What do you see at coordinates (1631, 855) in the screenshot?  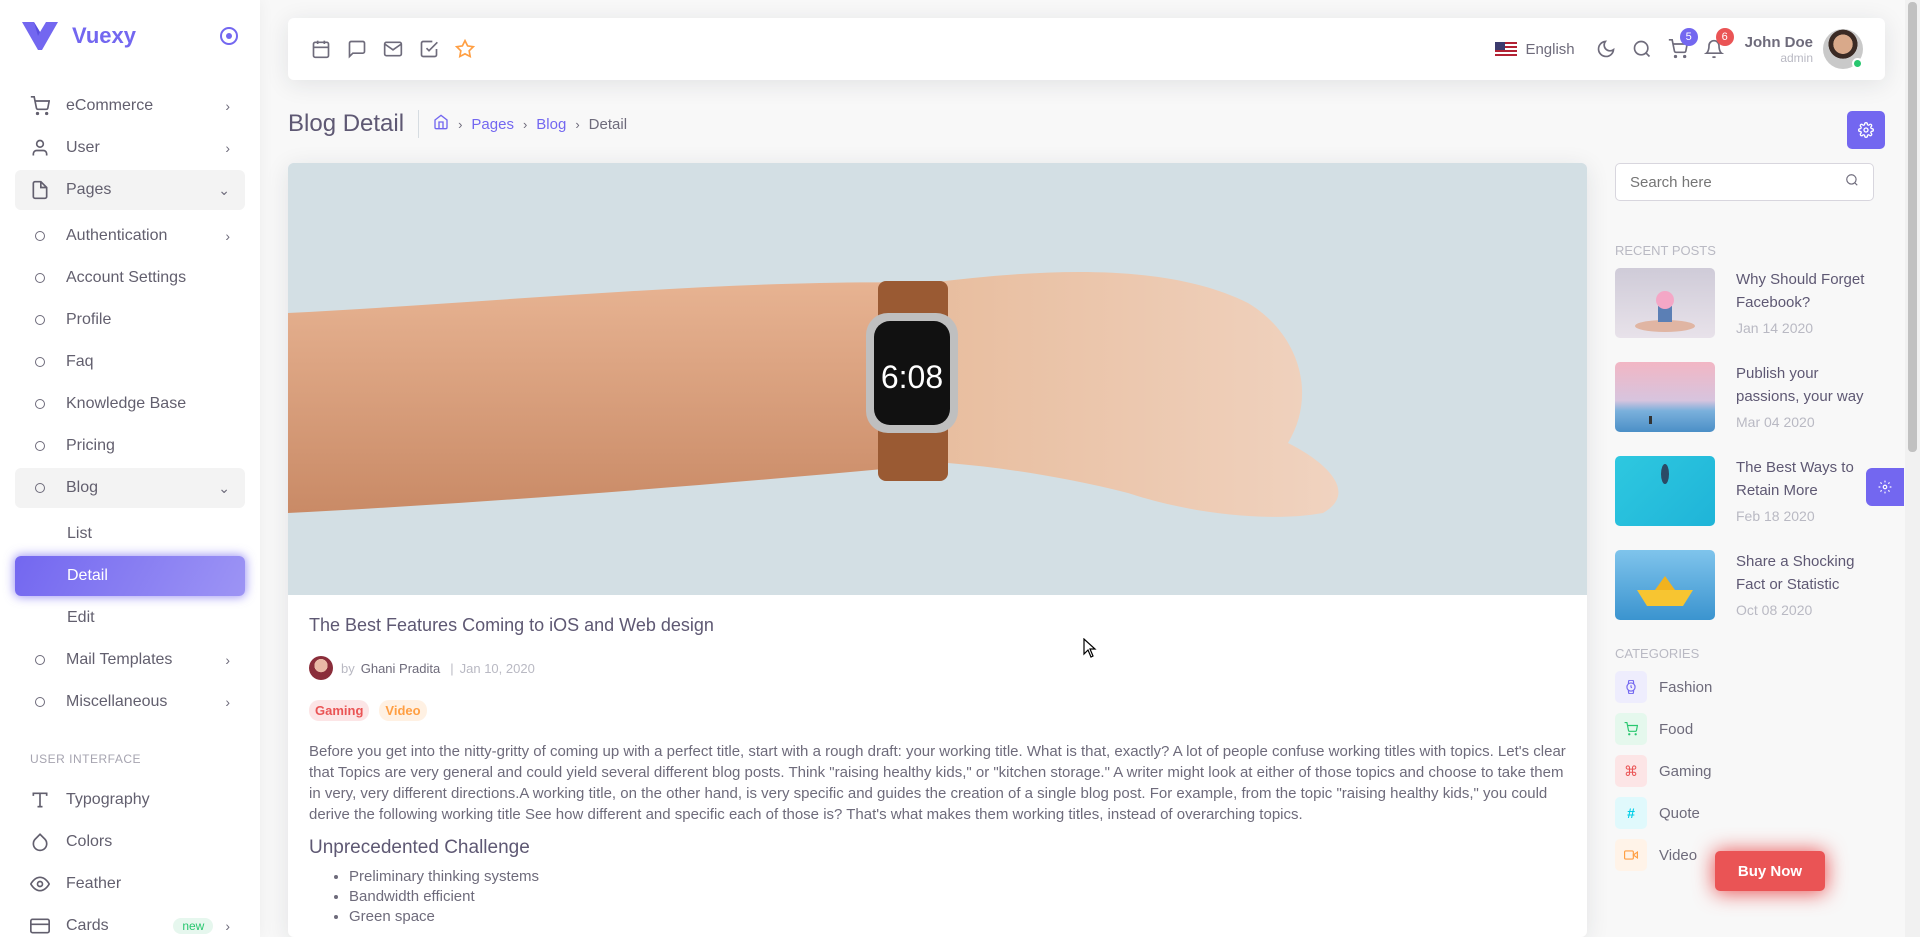 I see `video-icon` at bounding box center [1631, 855].